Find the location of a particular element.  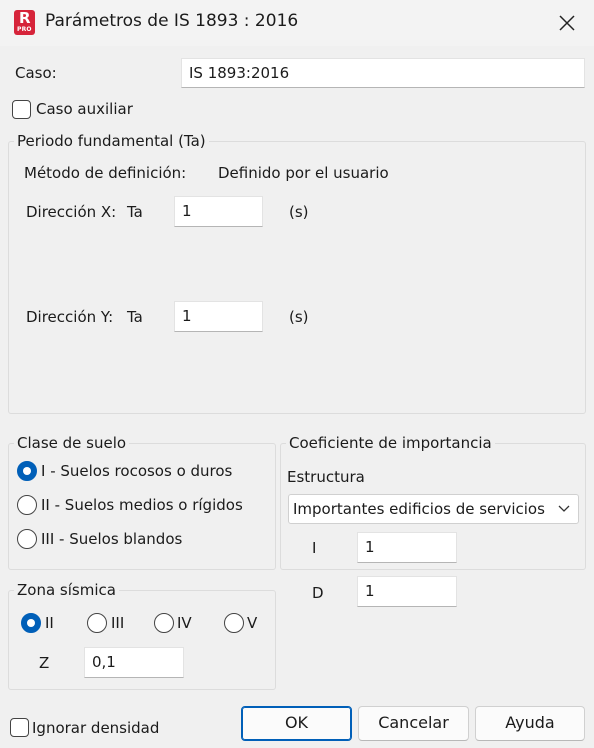

importance-legend: Coeficiente de importancia is located at coordinates (390, 443).